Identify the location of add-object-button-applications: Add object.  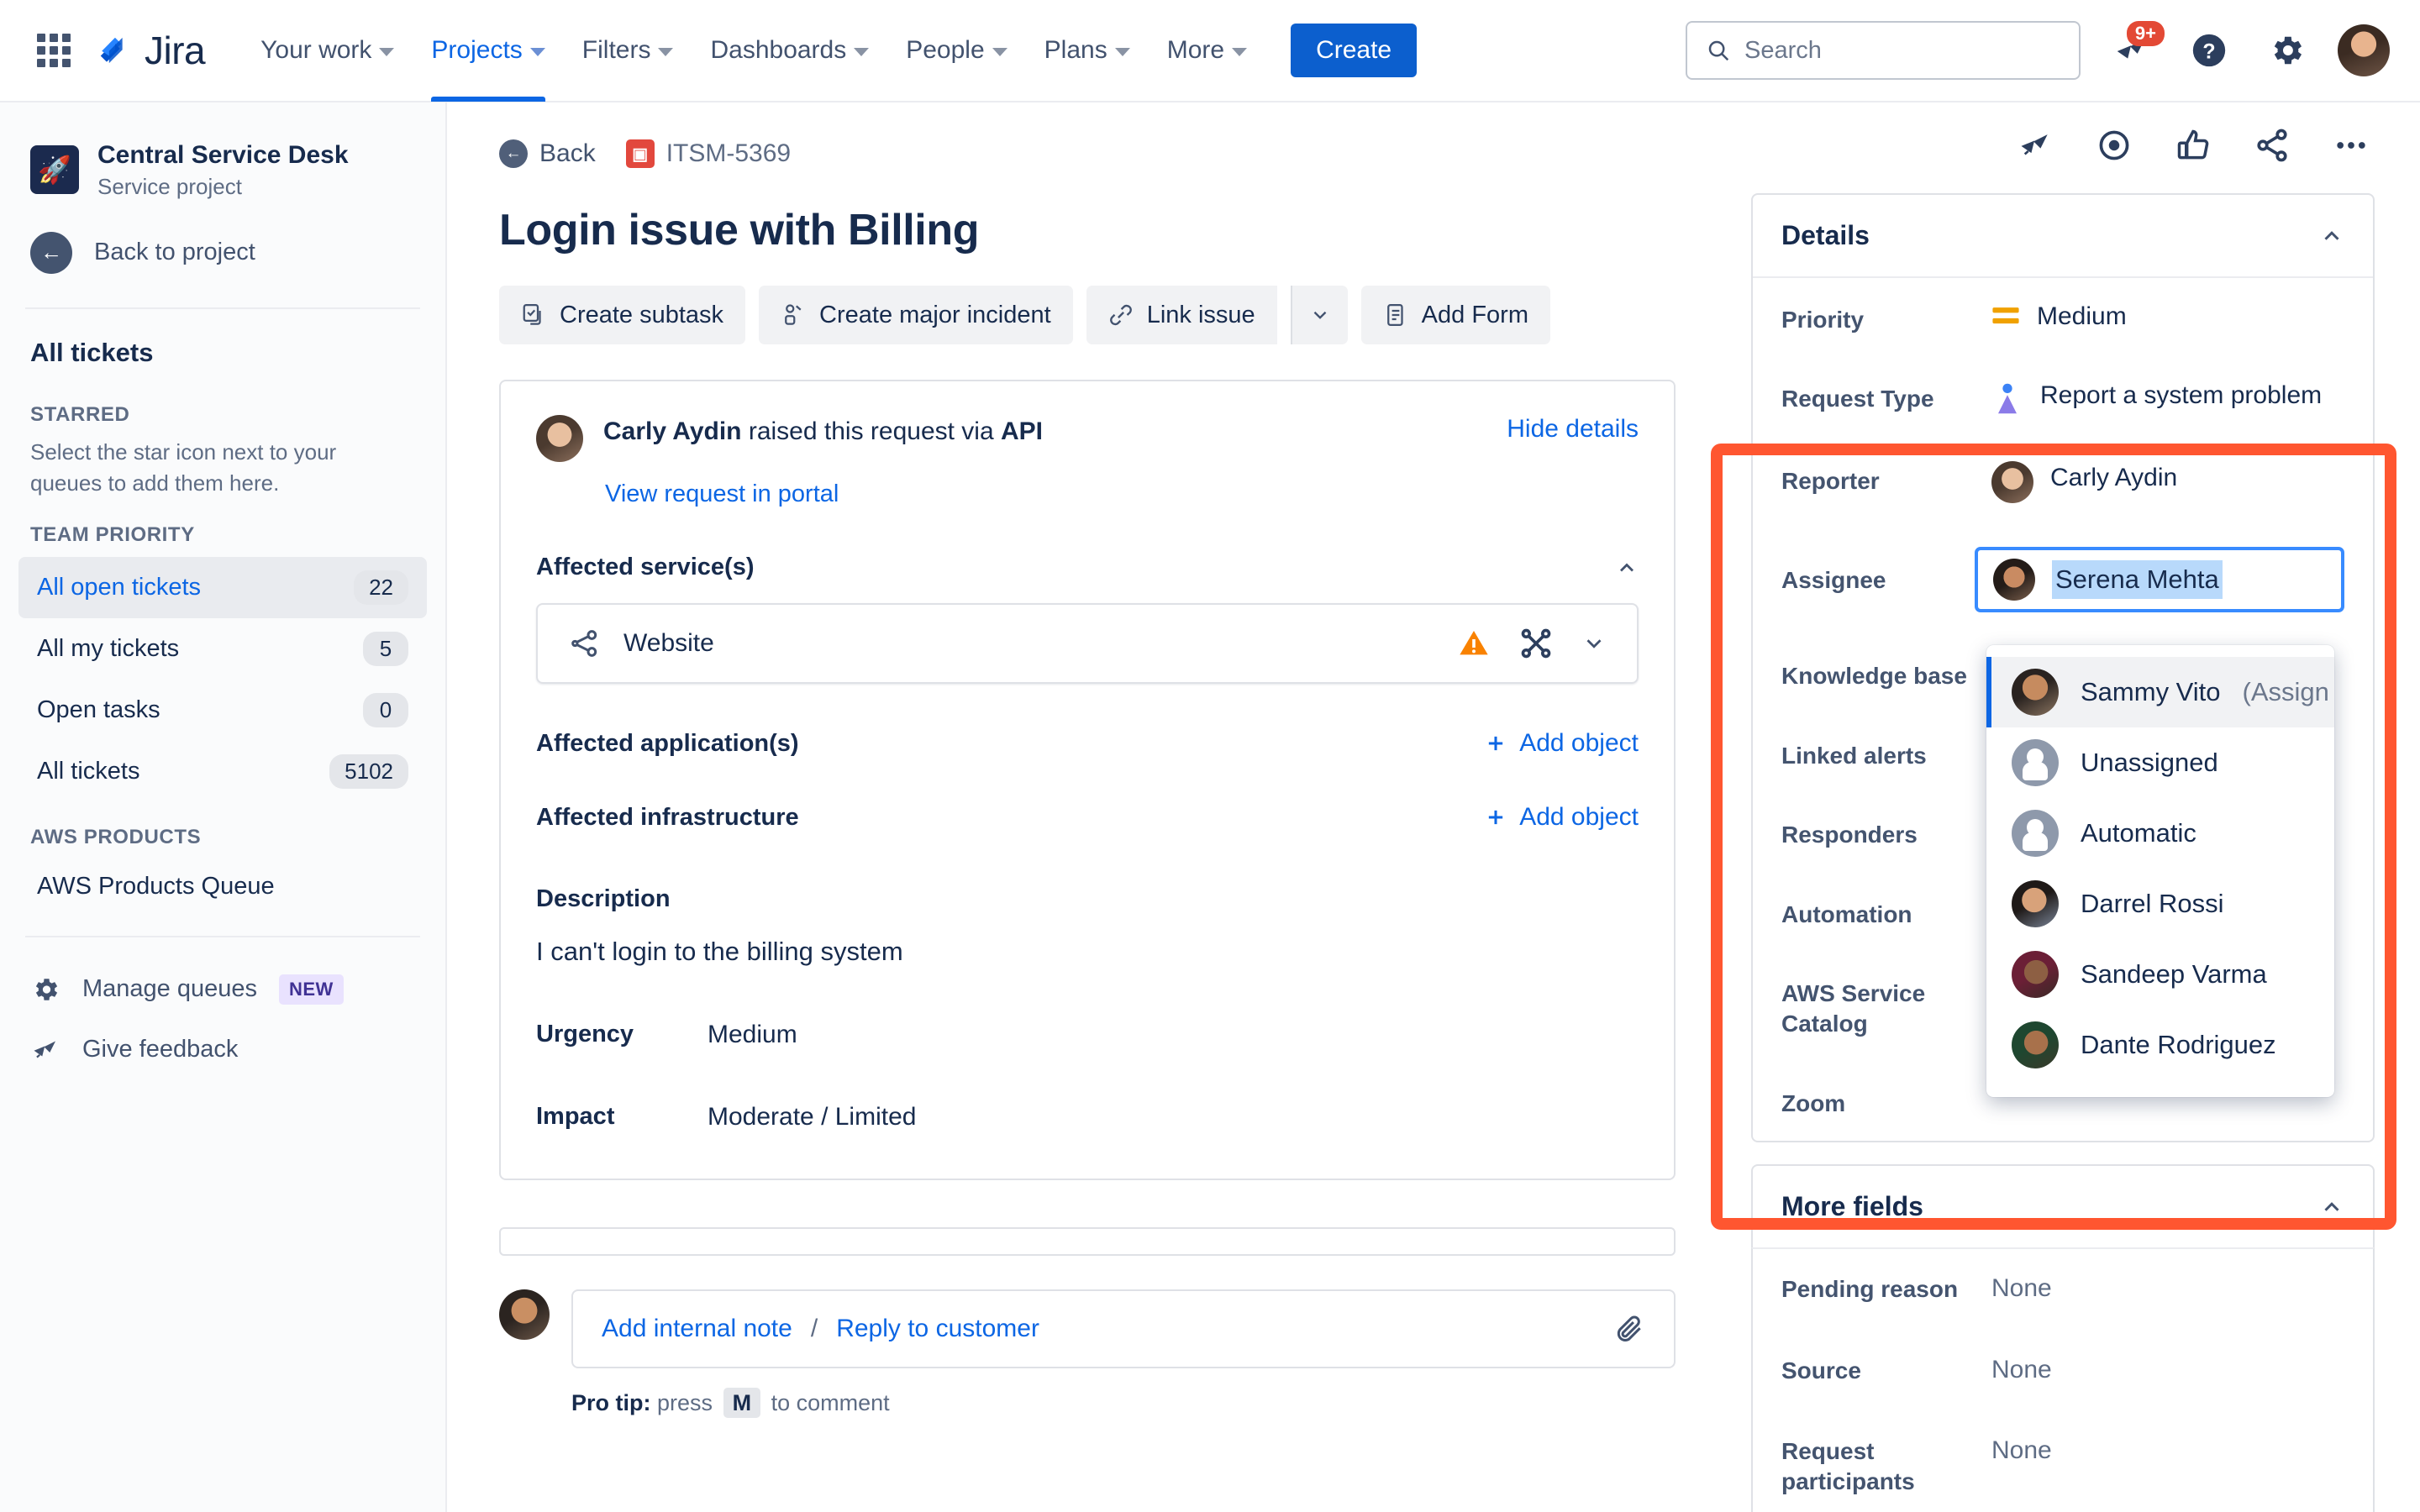
(1561, 743).